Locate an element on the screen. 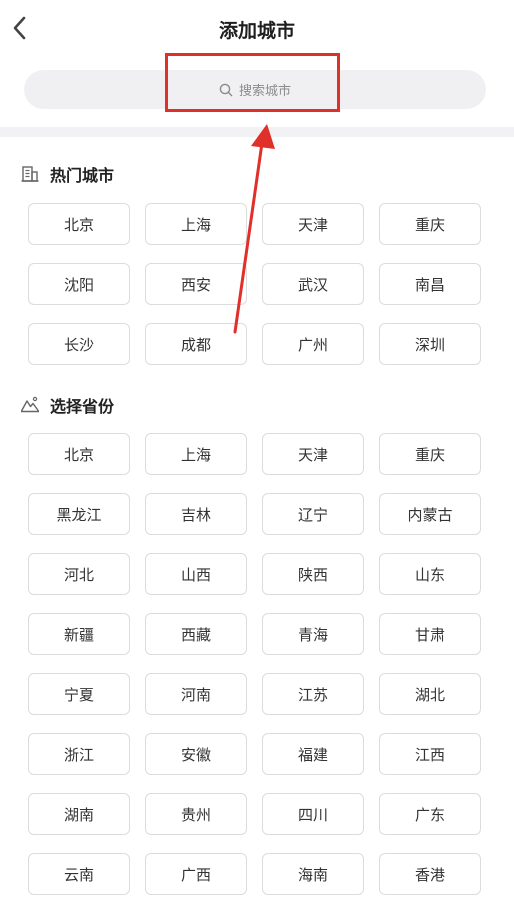  province-chip: 陕西 is located at coordinates (313, 574).